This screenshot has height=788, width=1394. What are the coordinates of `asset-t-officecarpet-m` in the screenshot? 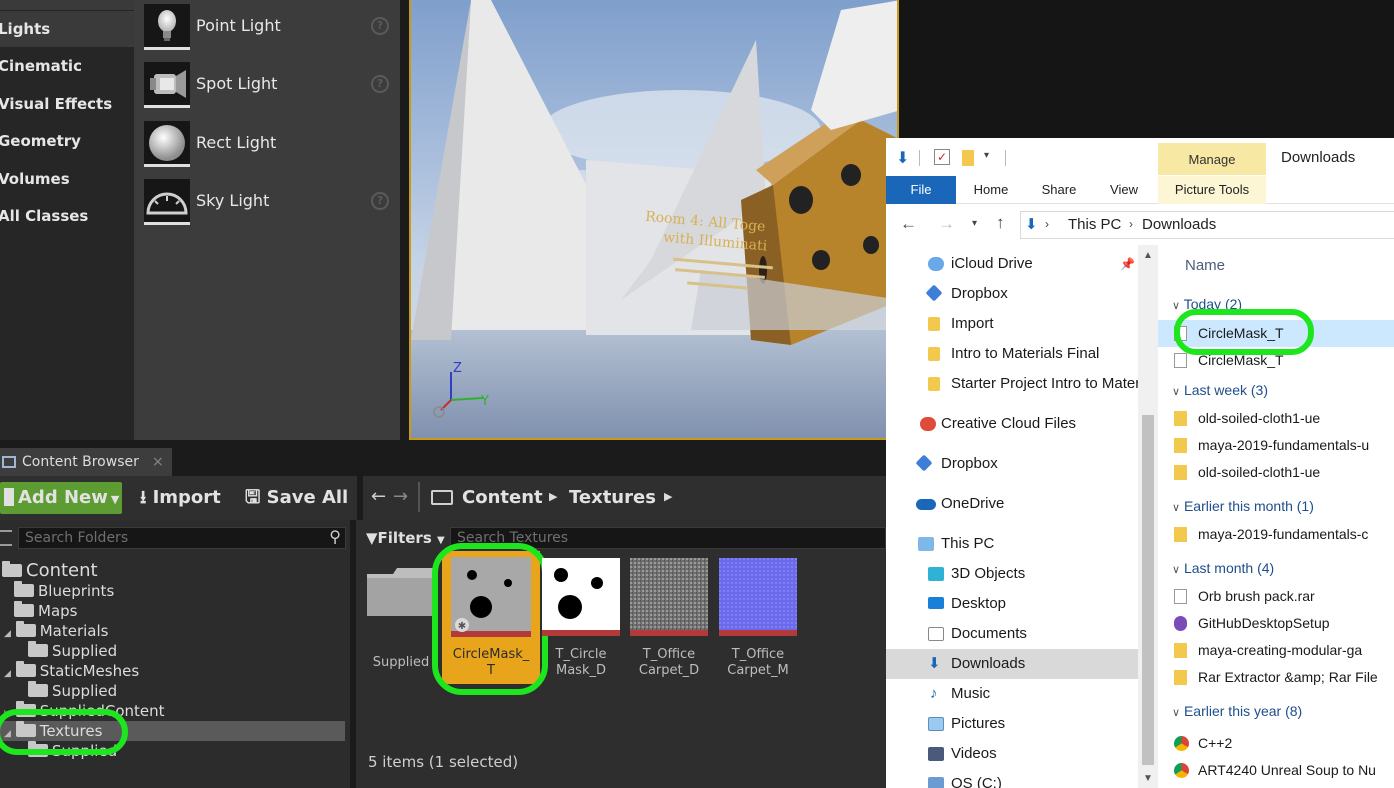 It's located at (759, 598).